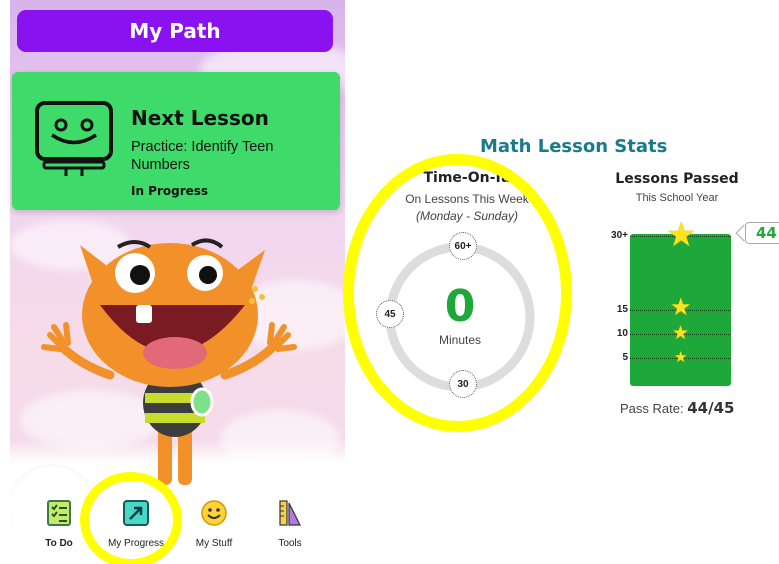 This screenshot has width=779, height=564. Describe the element at coordinates (200, 118) in the screenshot. I see `lesson-title: Next Lesson` at that location.